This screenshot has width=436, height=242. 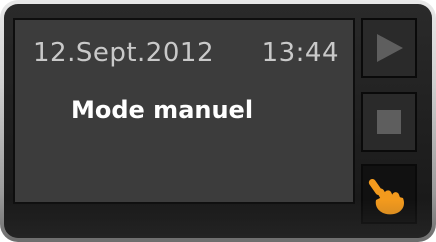 I want to click on play-button, so click(x=389, y=48).